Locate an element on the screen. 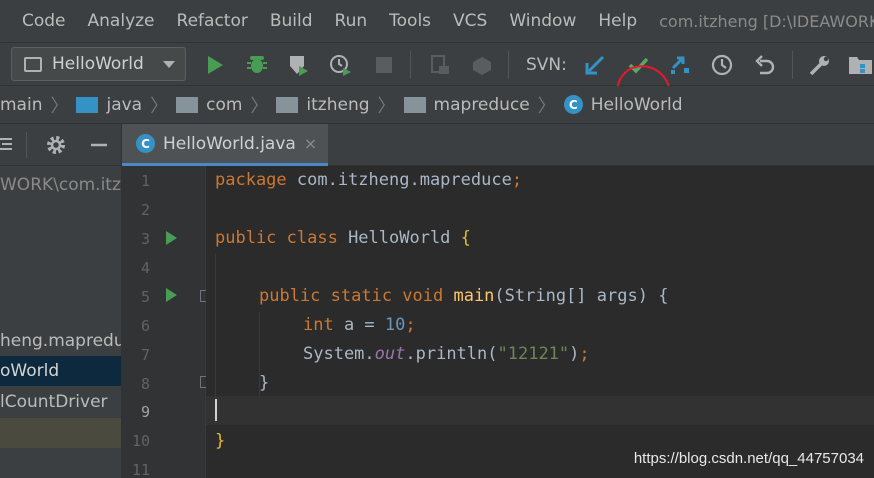 The image size is (874, 478). code-line-8: } is located at coordinates (264, 383).